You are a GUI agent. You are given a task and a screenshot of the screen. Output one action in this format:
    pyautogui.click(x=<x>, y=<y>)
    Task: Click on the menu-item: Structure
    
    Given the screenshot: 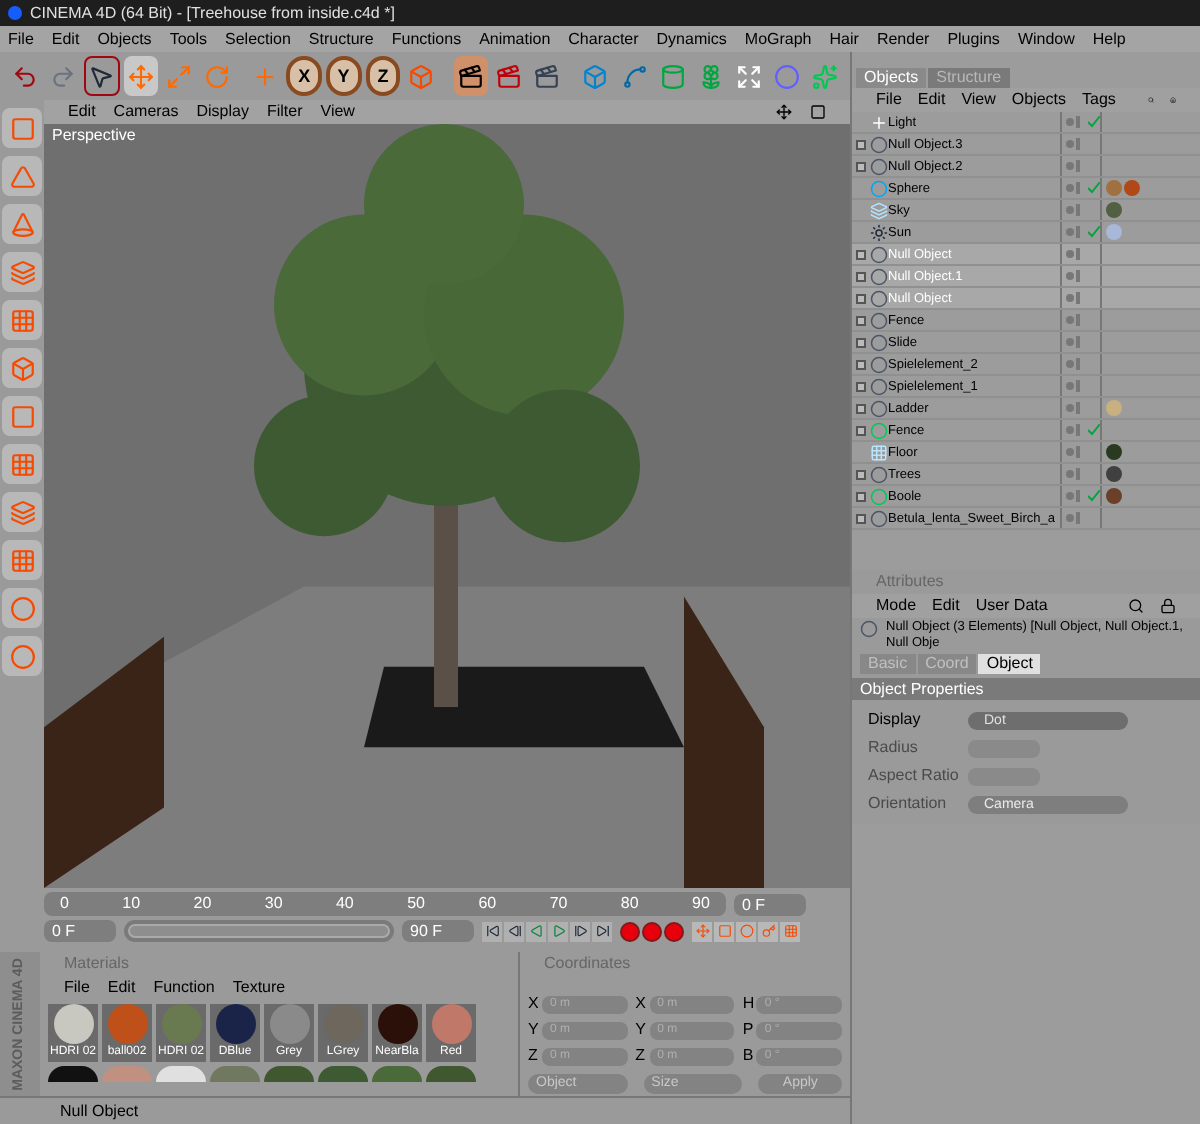 What is the action you would take?
    pyautogui.click(x=341, y=39)
    